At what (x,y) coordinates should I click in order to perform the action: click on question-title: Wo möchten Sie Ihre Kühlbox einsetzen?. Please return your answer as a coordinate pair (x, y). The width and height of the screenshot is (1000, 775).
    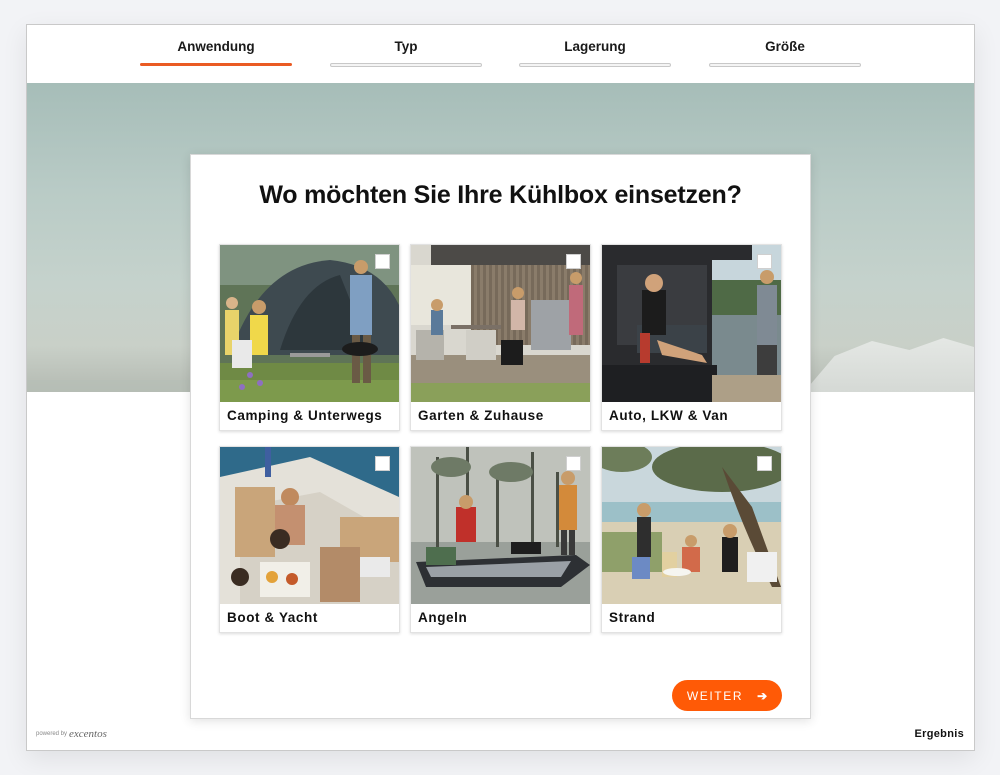
    Looking at the image, I should click on (500, 195).